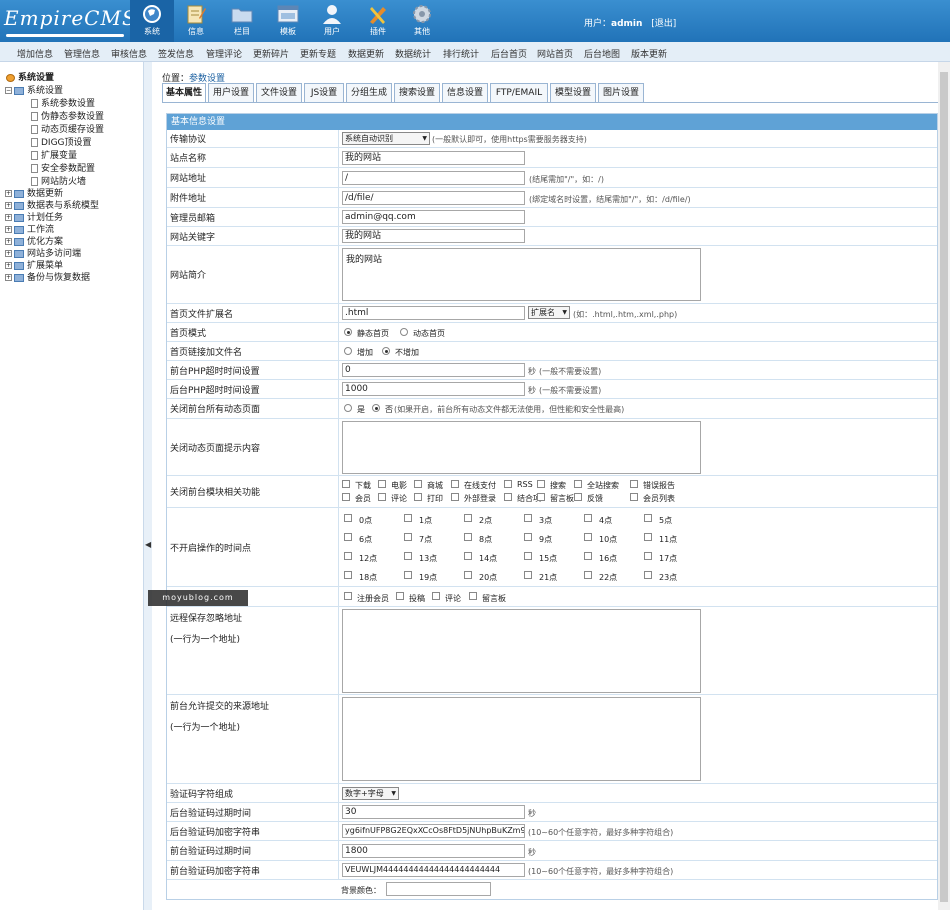  What do you see at coordinates (386, 138) in the screenshot?
I see `protocol-select: 系统自动识别` at bounding box center [386, 138].